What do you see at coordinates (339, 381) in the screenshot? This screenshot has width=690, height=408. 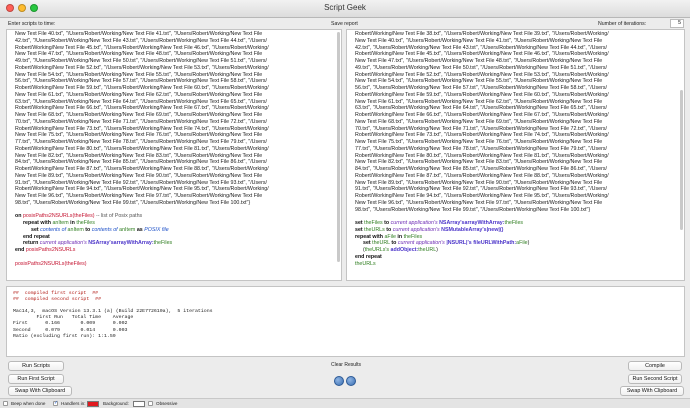 I see `swap-left-icon` at bounding box center [339, 381].